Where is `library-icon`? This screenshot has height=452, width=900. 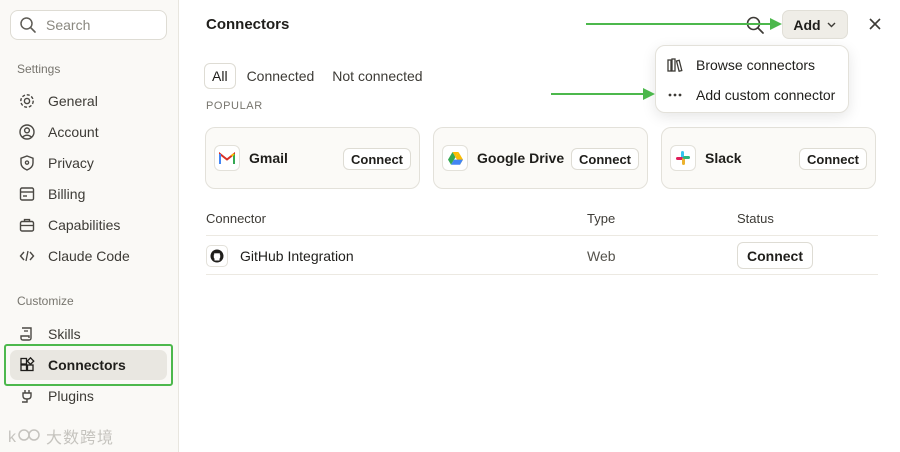 library-icon is located at coordinates (675, 65).